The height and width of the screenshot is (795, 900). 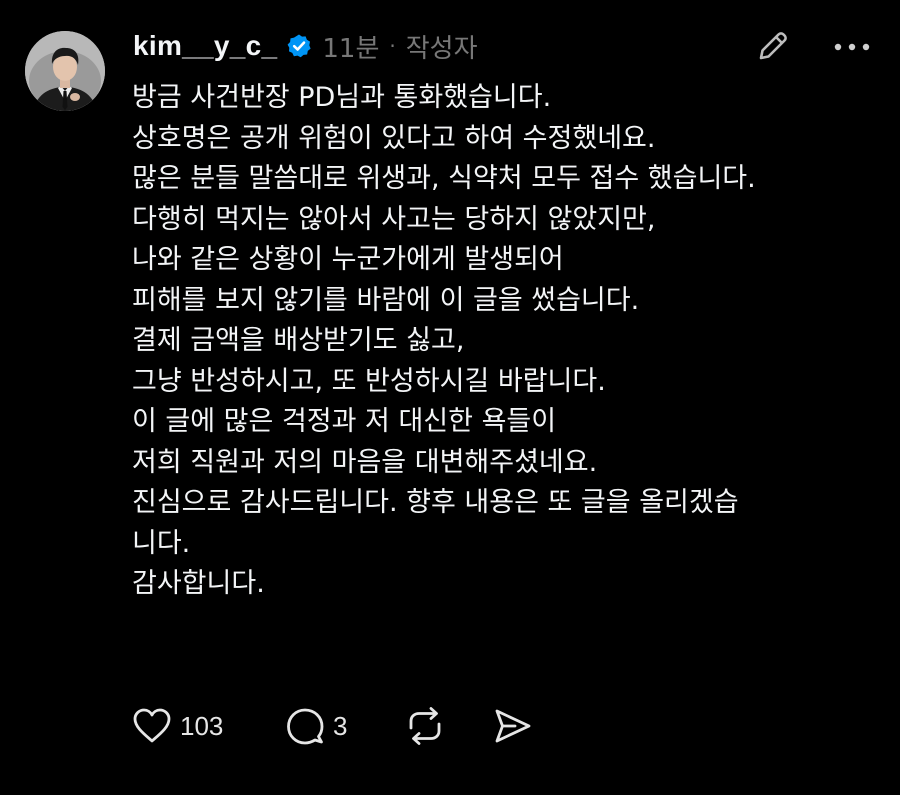 I want to click on share-button, so click(x=513, y=726).